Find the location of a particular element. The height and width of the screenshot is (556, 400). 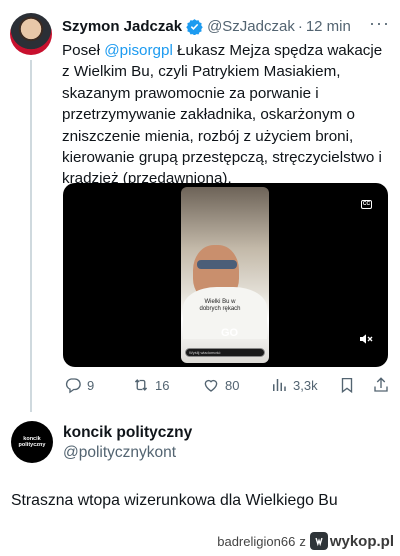

watermark: badreligion66 z wykop.pl is located at coordinates (305, 541).